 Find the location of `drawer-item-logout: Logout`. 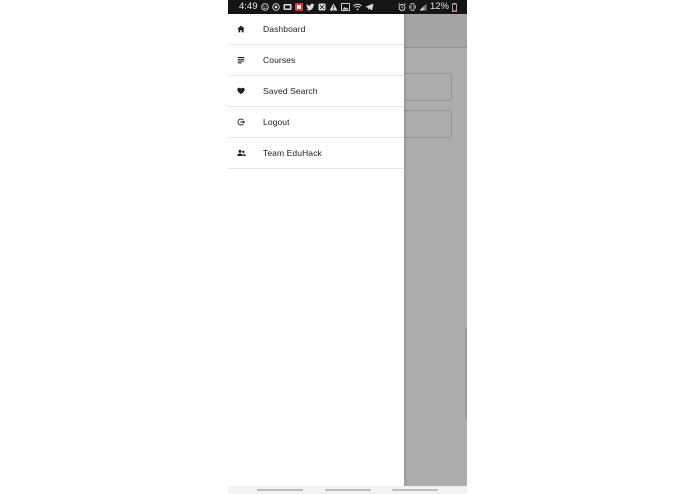

drawer-item-logout: Logout is located at coordinates (316, 122).